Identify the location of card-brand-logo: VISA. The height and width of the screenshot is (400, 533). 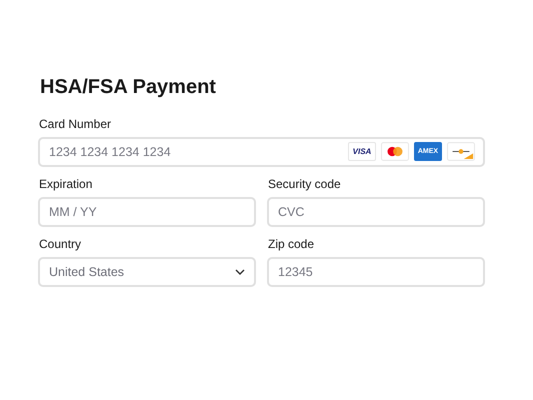
(362, 151).